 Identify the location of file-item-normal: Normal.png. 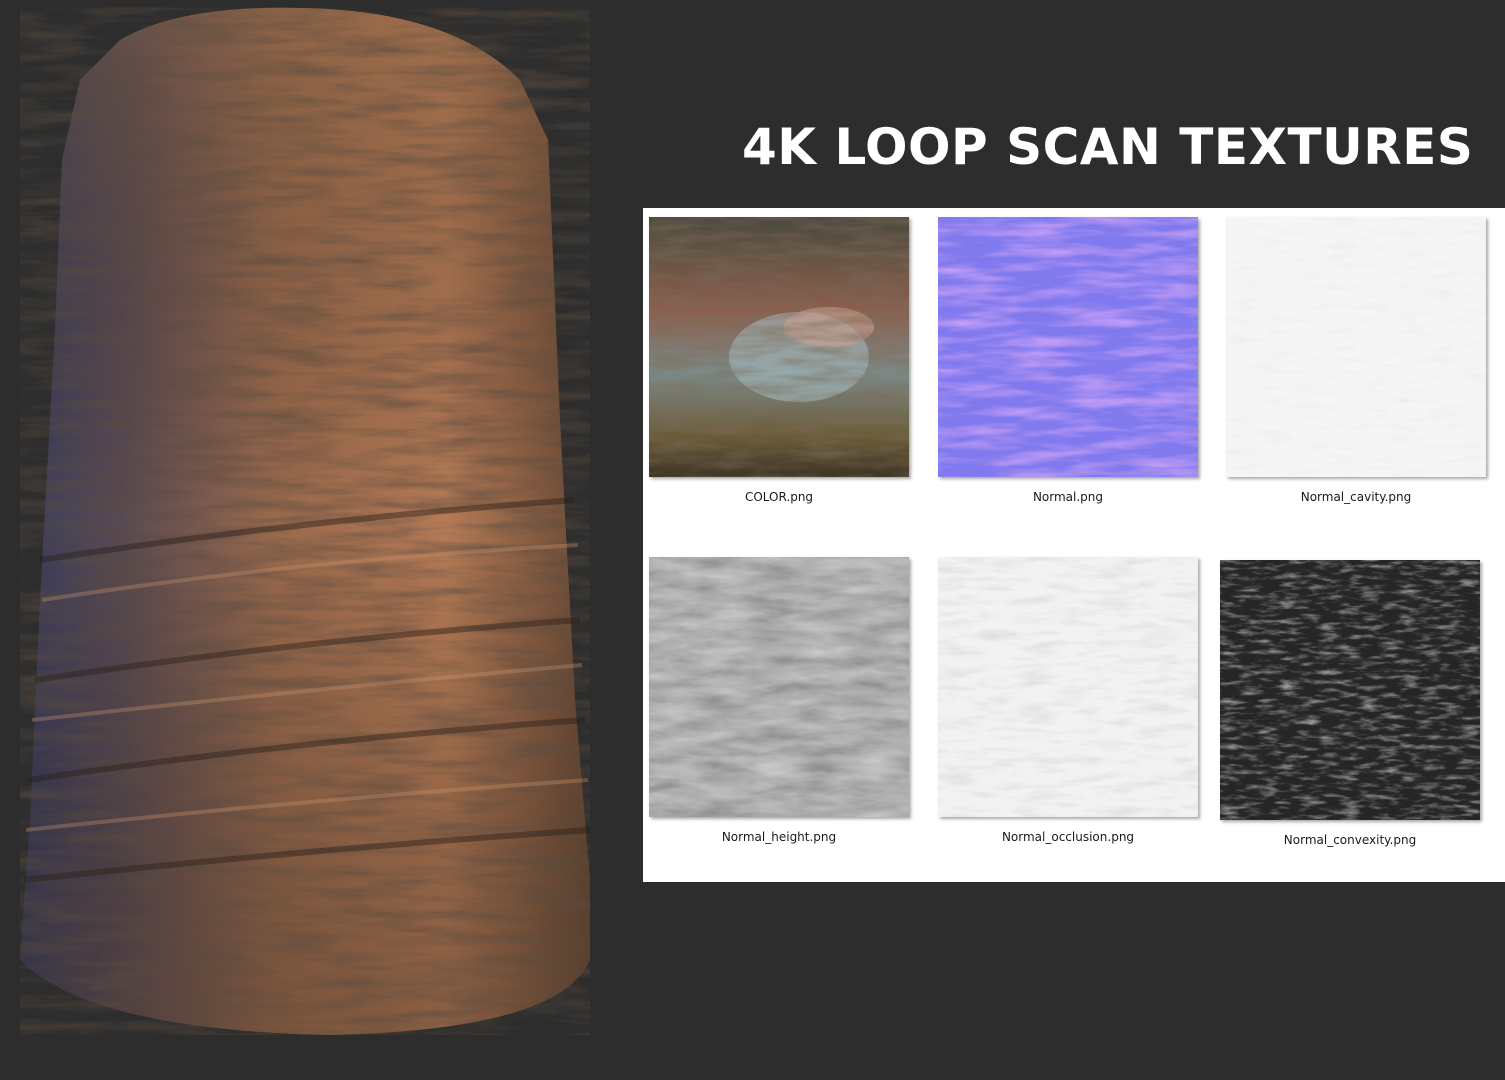
(1068, 360).